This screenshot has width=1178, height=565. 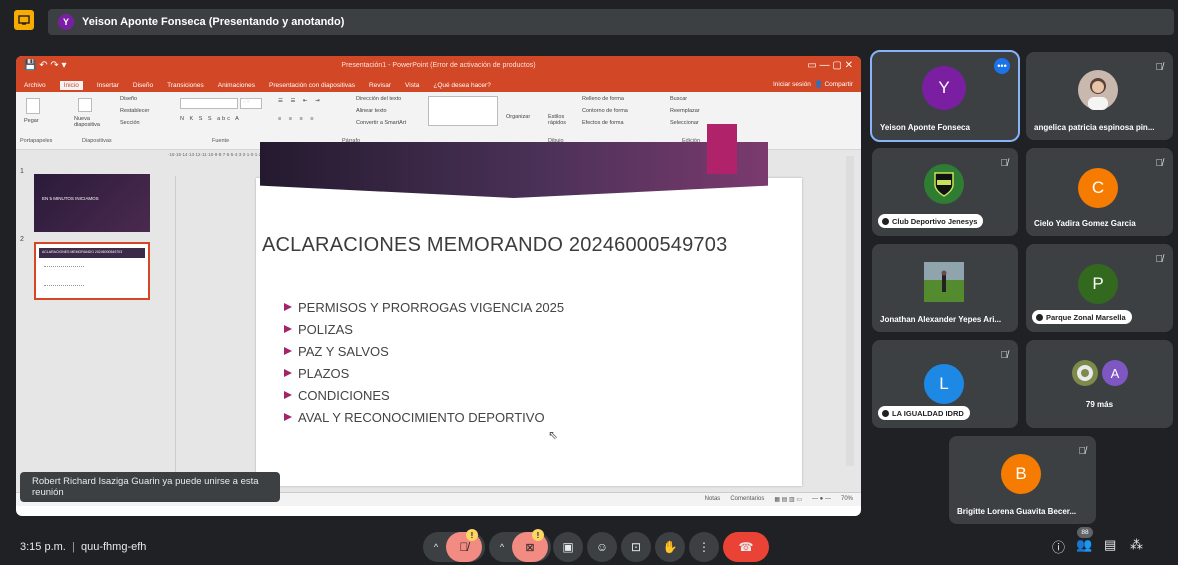 What do you see at coordinates (128, 99) in the screenshot?
I see `layout-button: Diseño` at bounding box center [128, 99].